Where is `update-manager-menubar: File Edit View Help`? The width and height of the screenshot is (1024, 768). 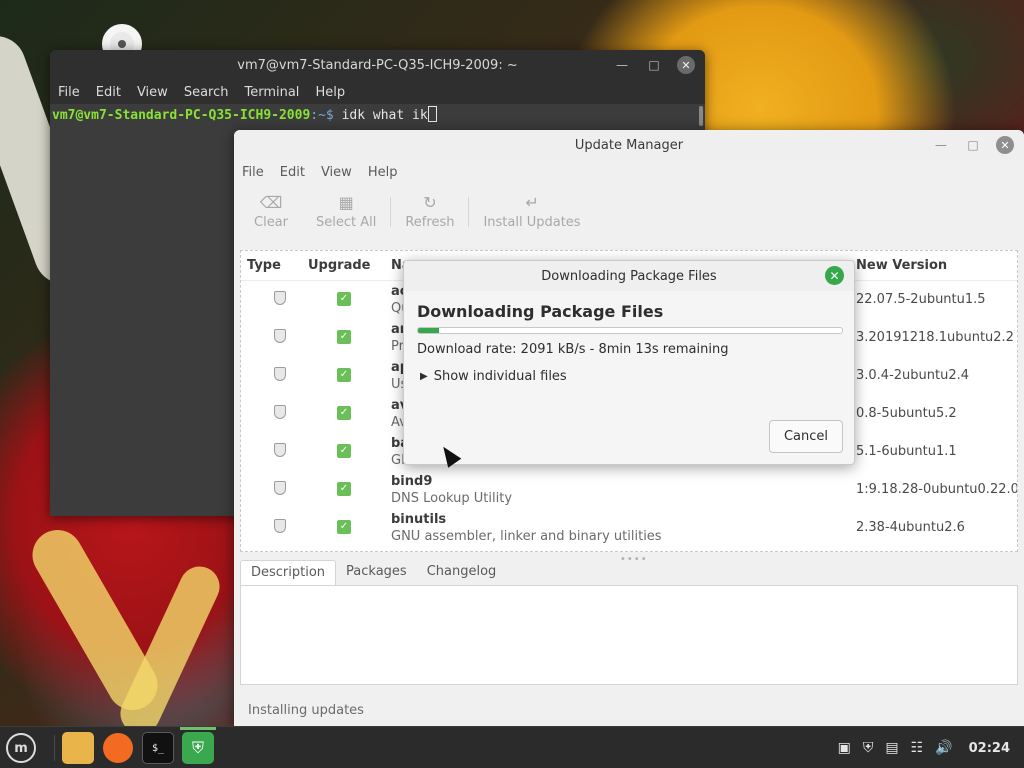 update-manager-menubar: File Edit View Help is located at coordinates (629, 172).